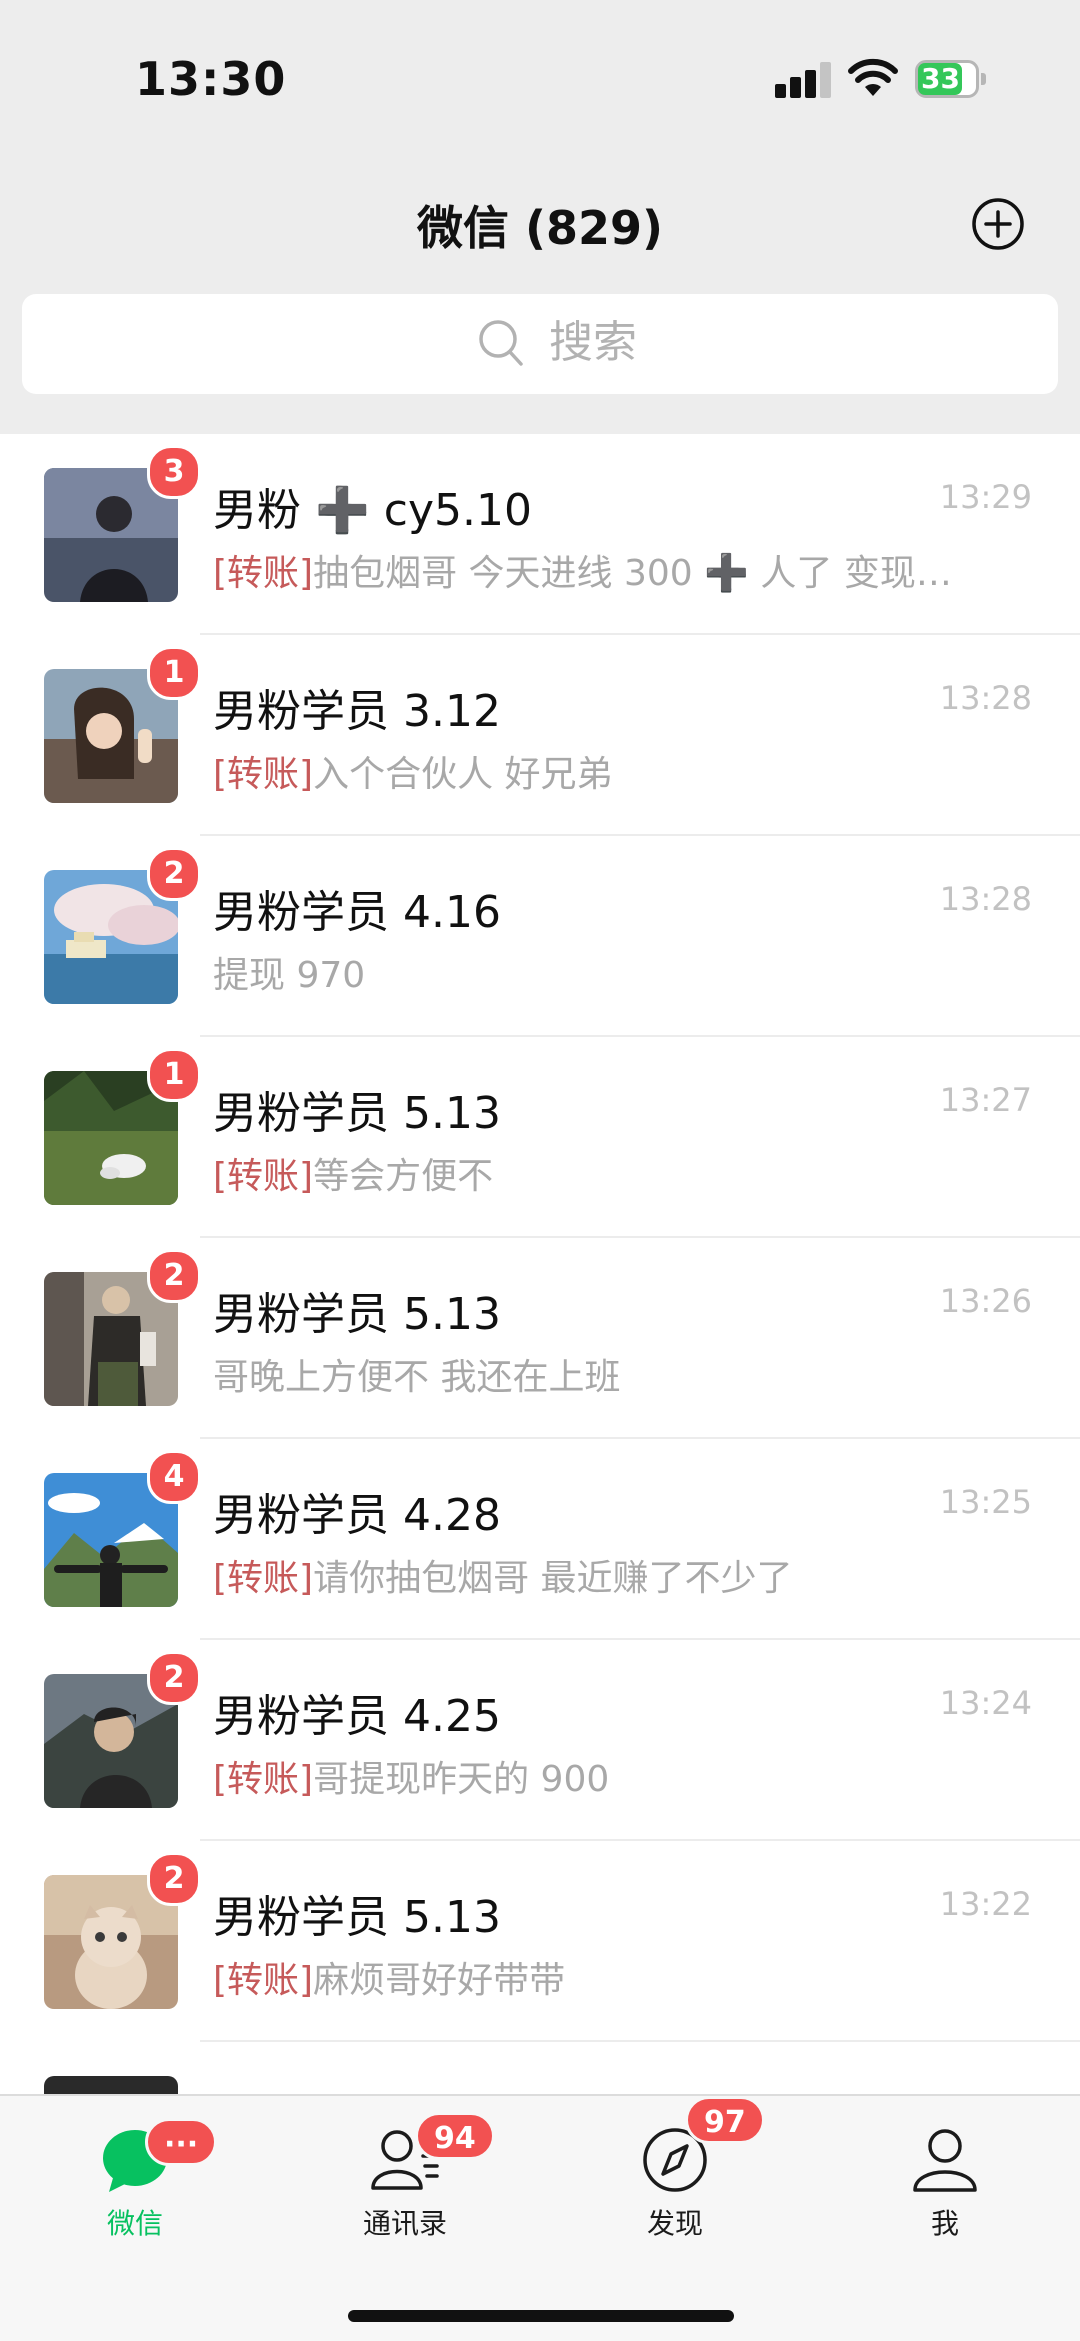 Image resolution: width=1080 pixels, height=2341 pixels. I want to click on status-bar: 13:30 33, so click(540, 75).